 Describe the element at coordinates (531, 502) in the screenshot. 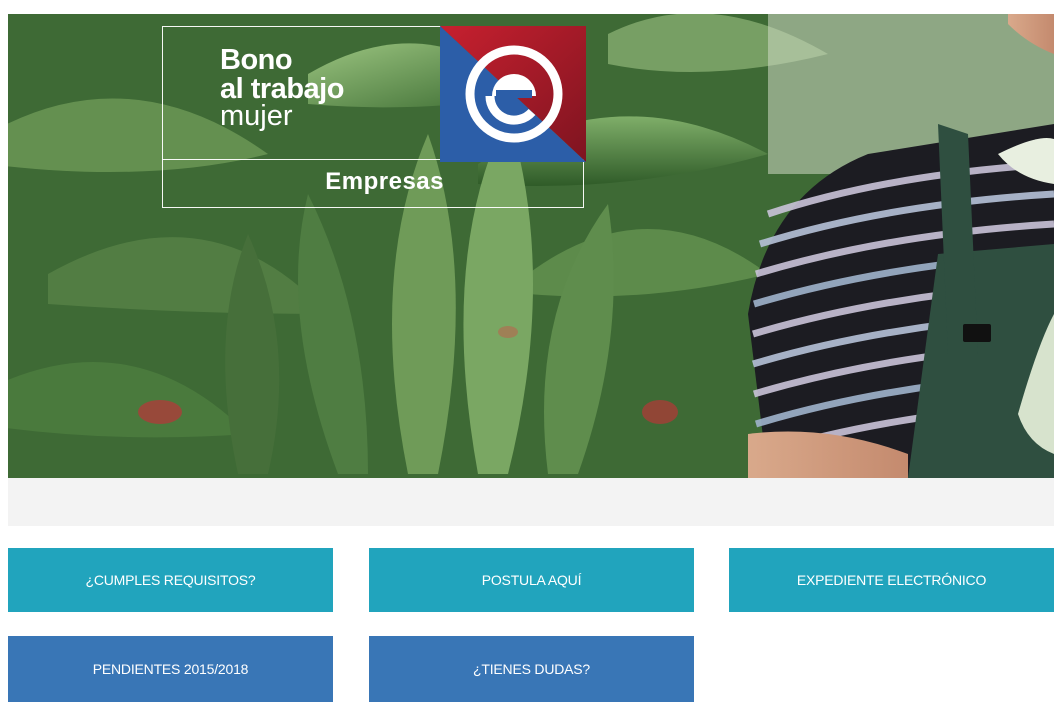

I see `section-divider` at that location.